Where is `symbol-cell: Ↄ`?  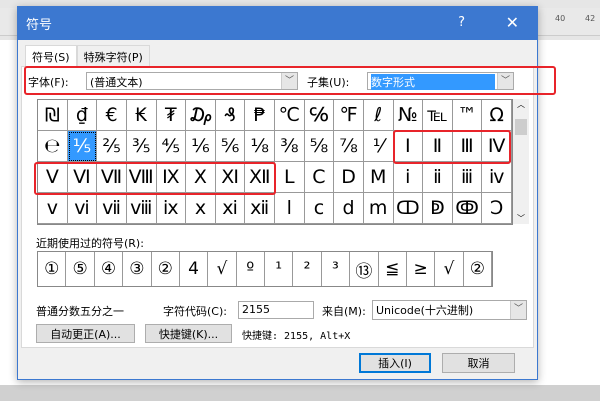
symbol-cell: Ↄ is located at coordinates (497, 208).